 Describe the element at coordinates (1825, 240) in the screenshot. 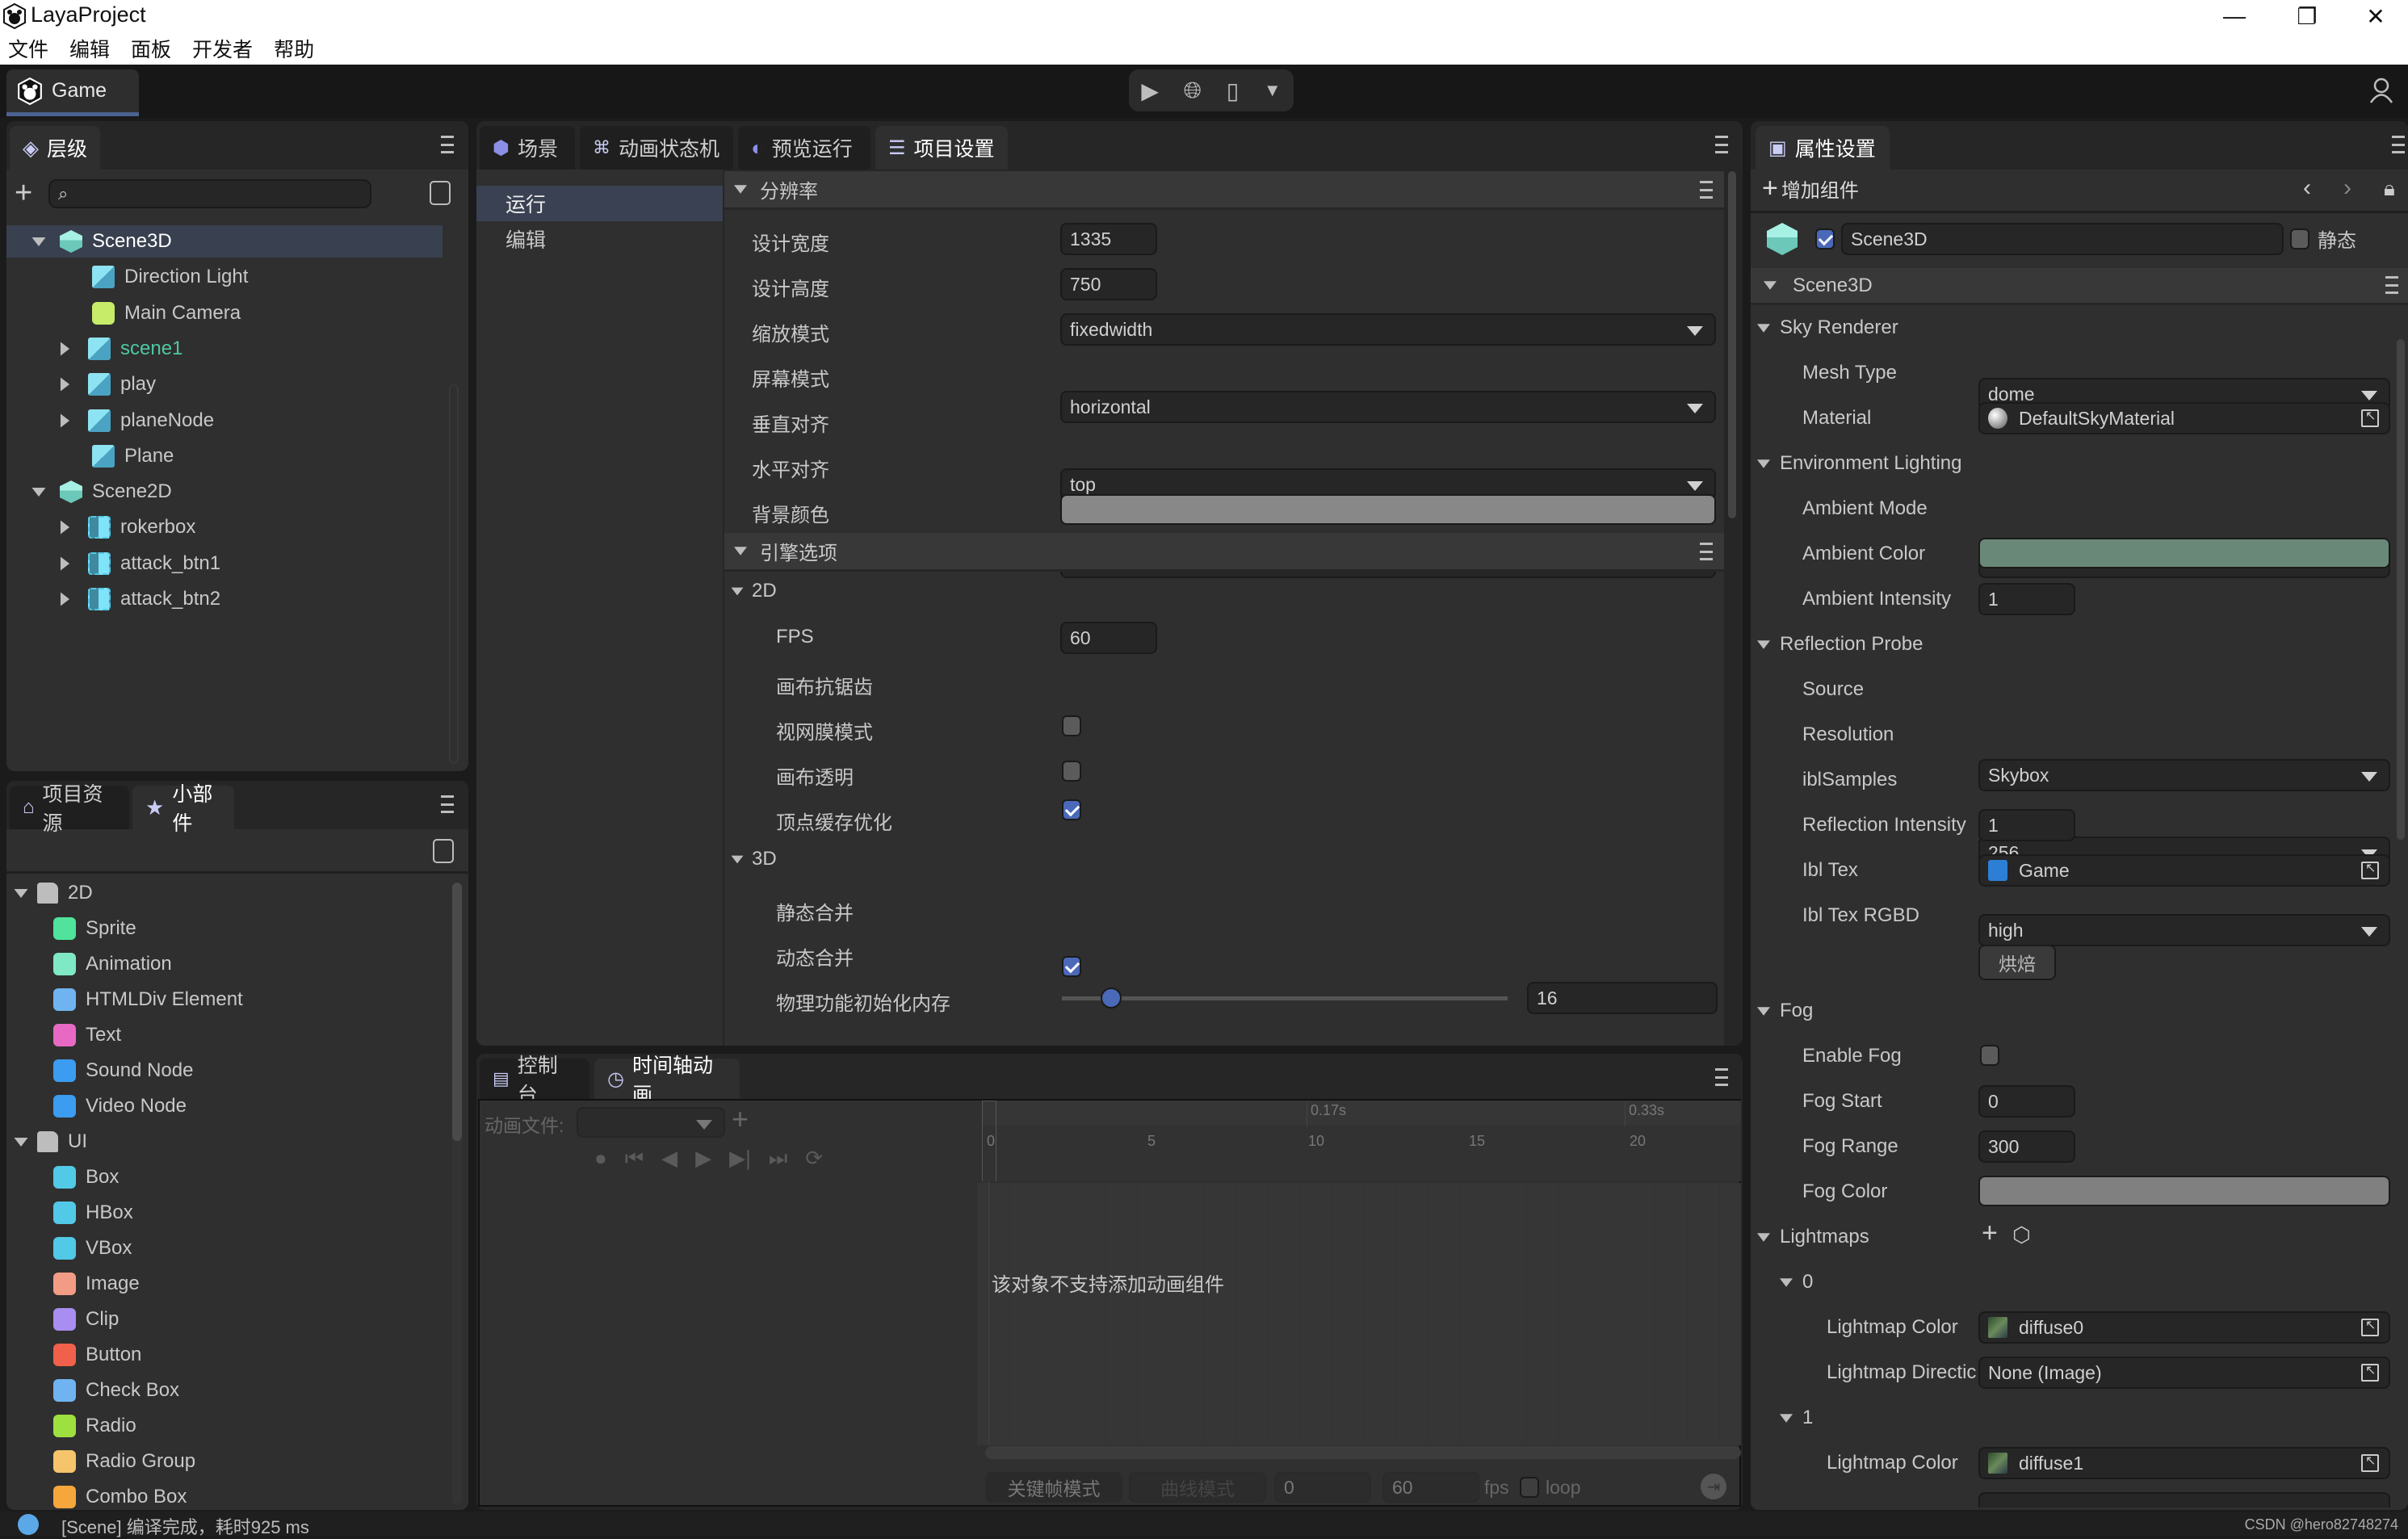

I see `node-enabled-checkbox` at that location.